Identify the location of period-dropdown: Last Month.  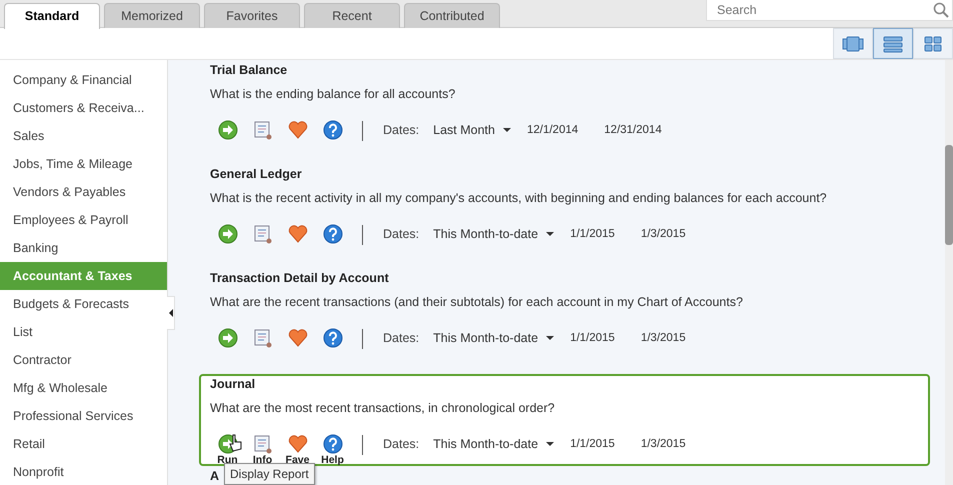
(472, 130).